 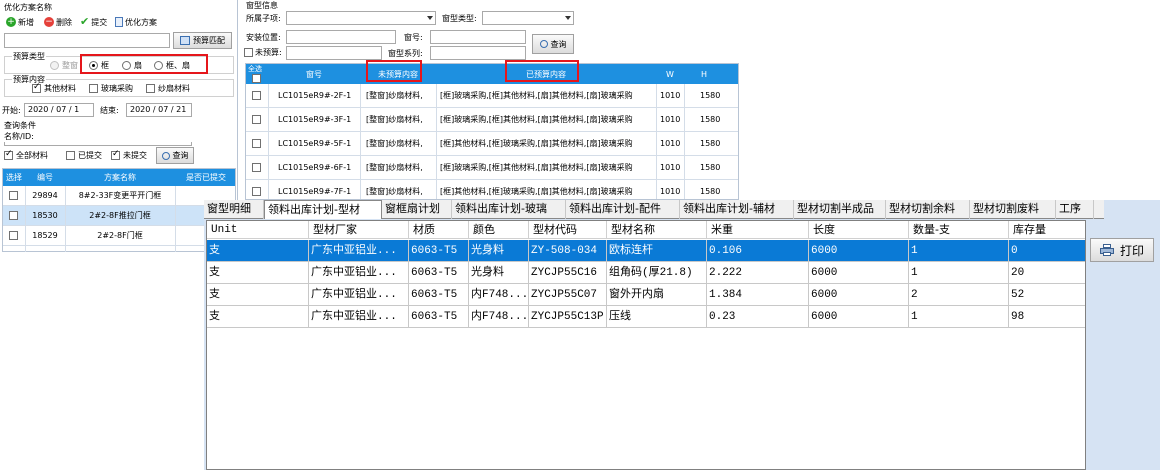 What do you see at coordinates (150, 88) in the screenshot?
I see `screen-materials-checkbox` at bounding box center [150, 88].